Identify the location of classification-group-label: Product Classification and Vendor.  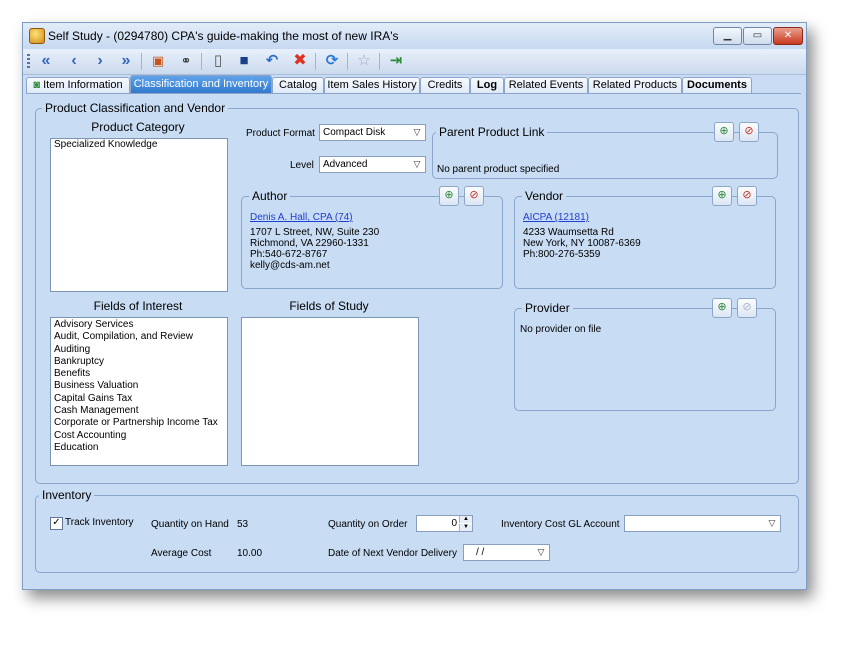
(135, 108).